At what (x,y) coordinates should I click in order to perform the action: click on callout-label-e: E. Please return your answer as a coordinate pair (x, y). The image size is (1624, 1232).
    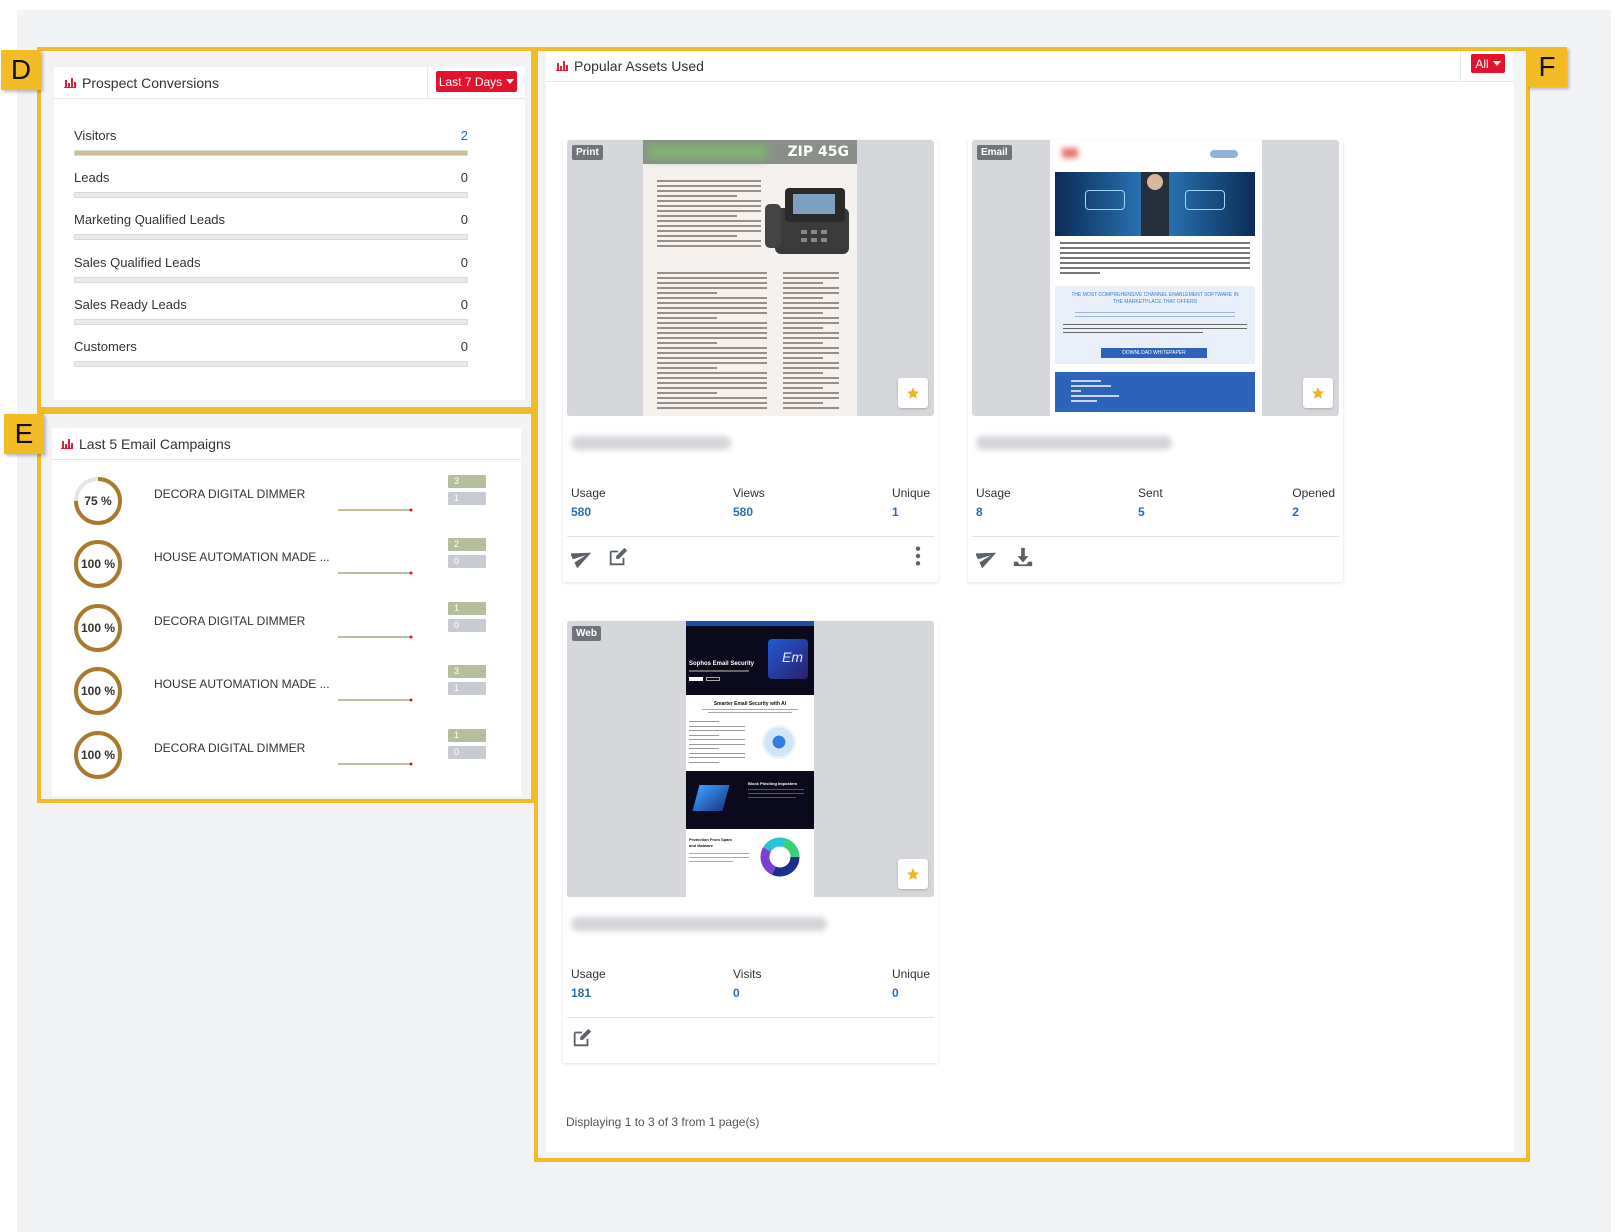
    Looking at the image, I should click on (24, 434).